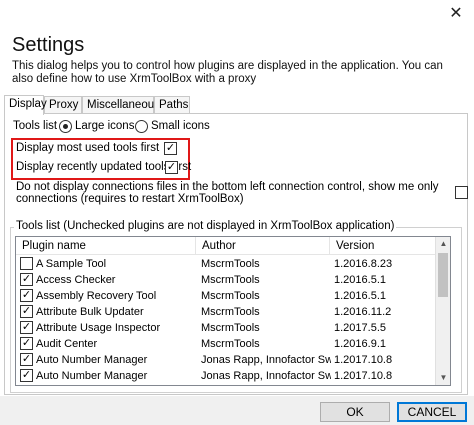 This screenshot has width=474, height=425. What do you see at coordinates (65, 126) in the screenshot?
I see `large-icons-radio` at bounding box center [65, 126].